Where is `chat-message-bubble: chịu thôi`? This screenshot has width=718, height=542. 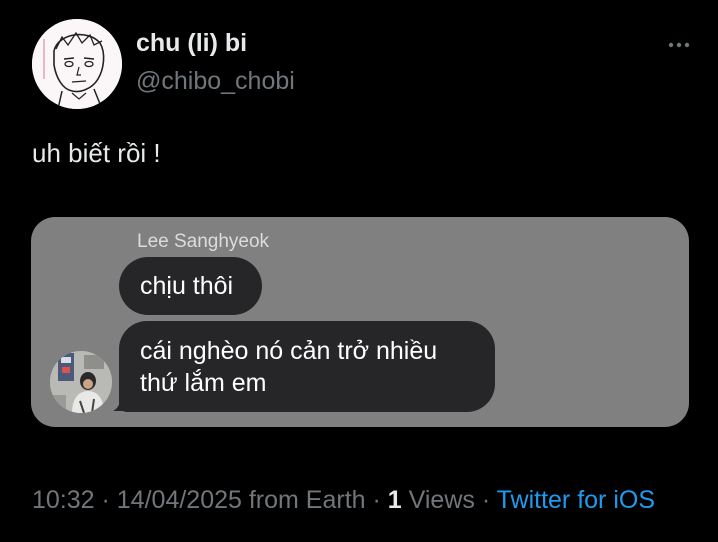
chat-message-bubble: chịu thôi is located at coordinates (190, 286).